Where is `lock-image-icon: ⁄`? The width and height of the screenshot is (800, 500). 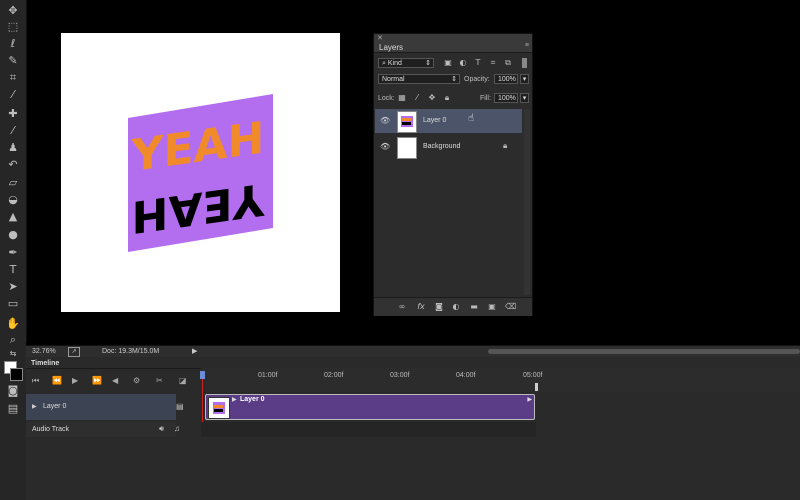
lock-image-icon: ⁄ is located at coordinates (417, 98).